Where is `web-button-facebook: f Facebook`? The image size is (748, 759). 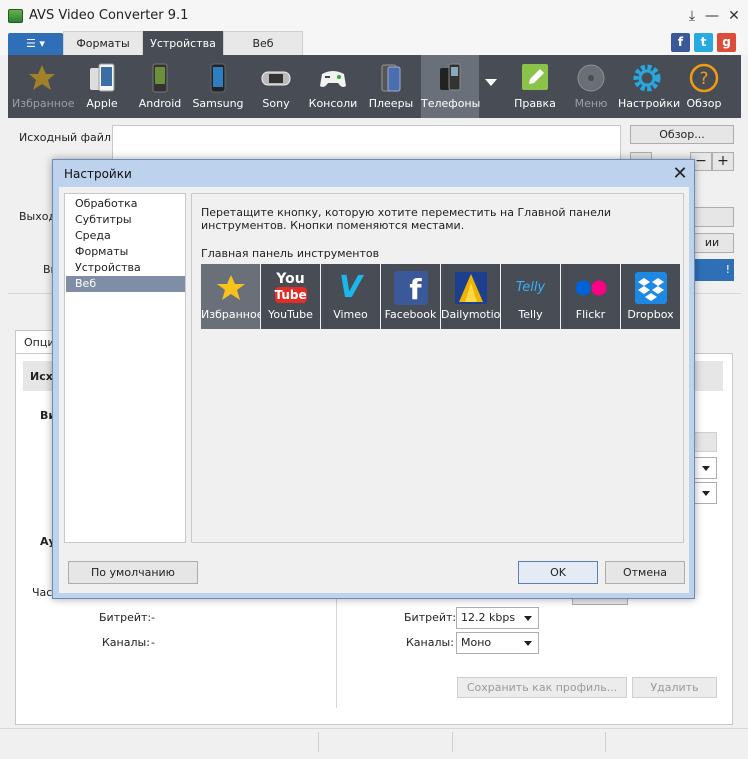
web-button-facebook: f Facebook is located at coordinates (410, 296).